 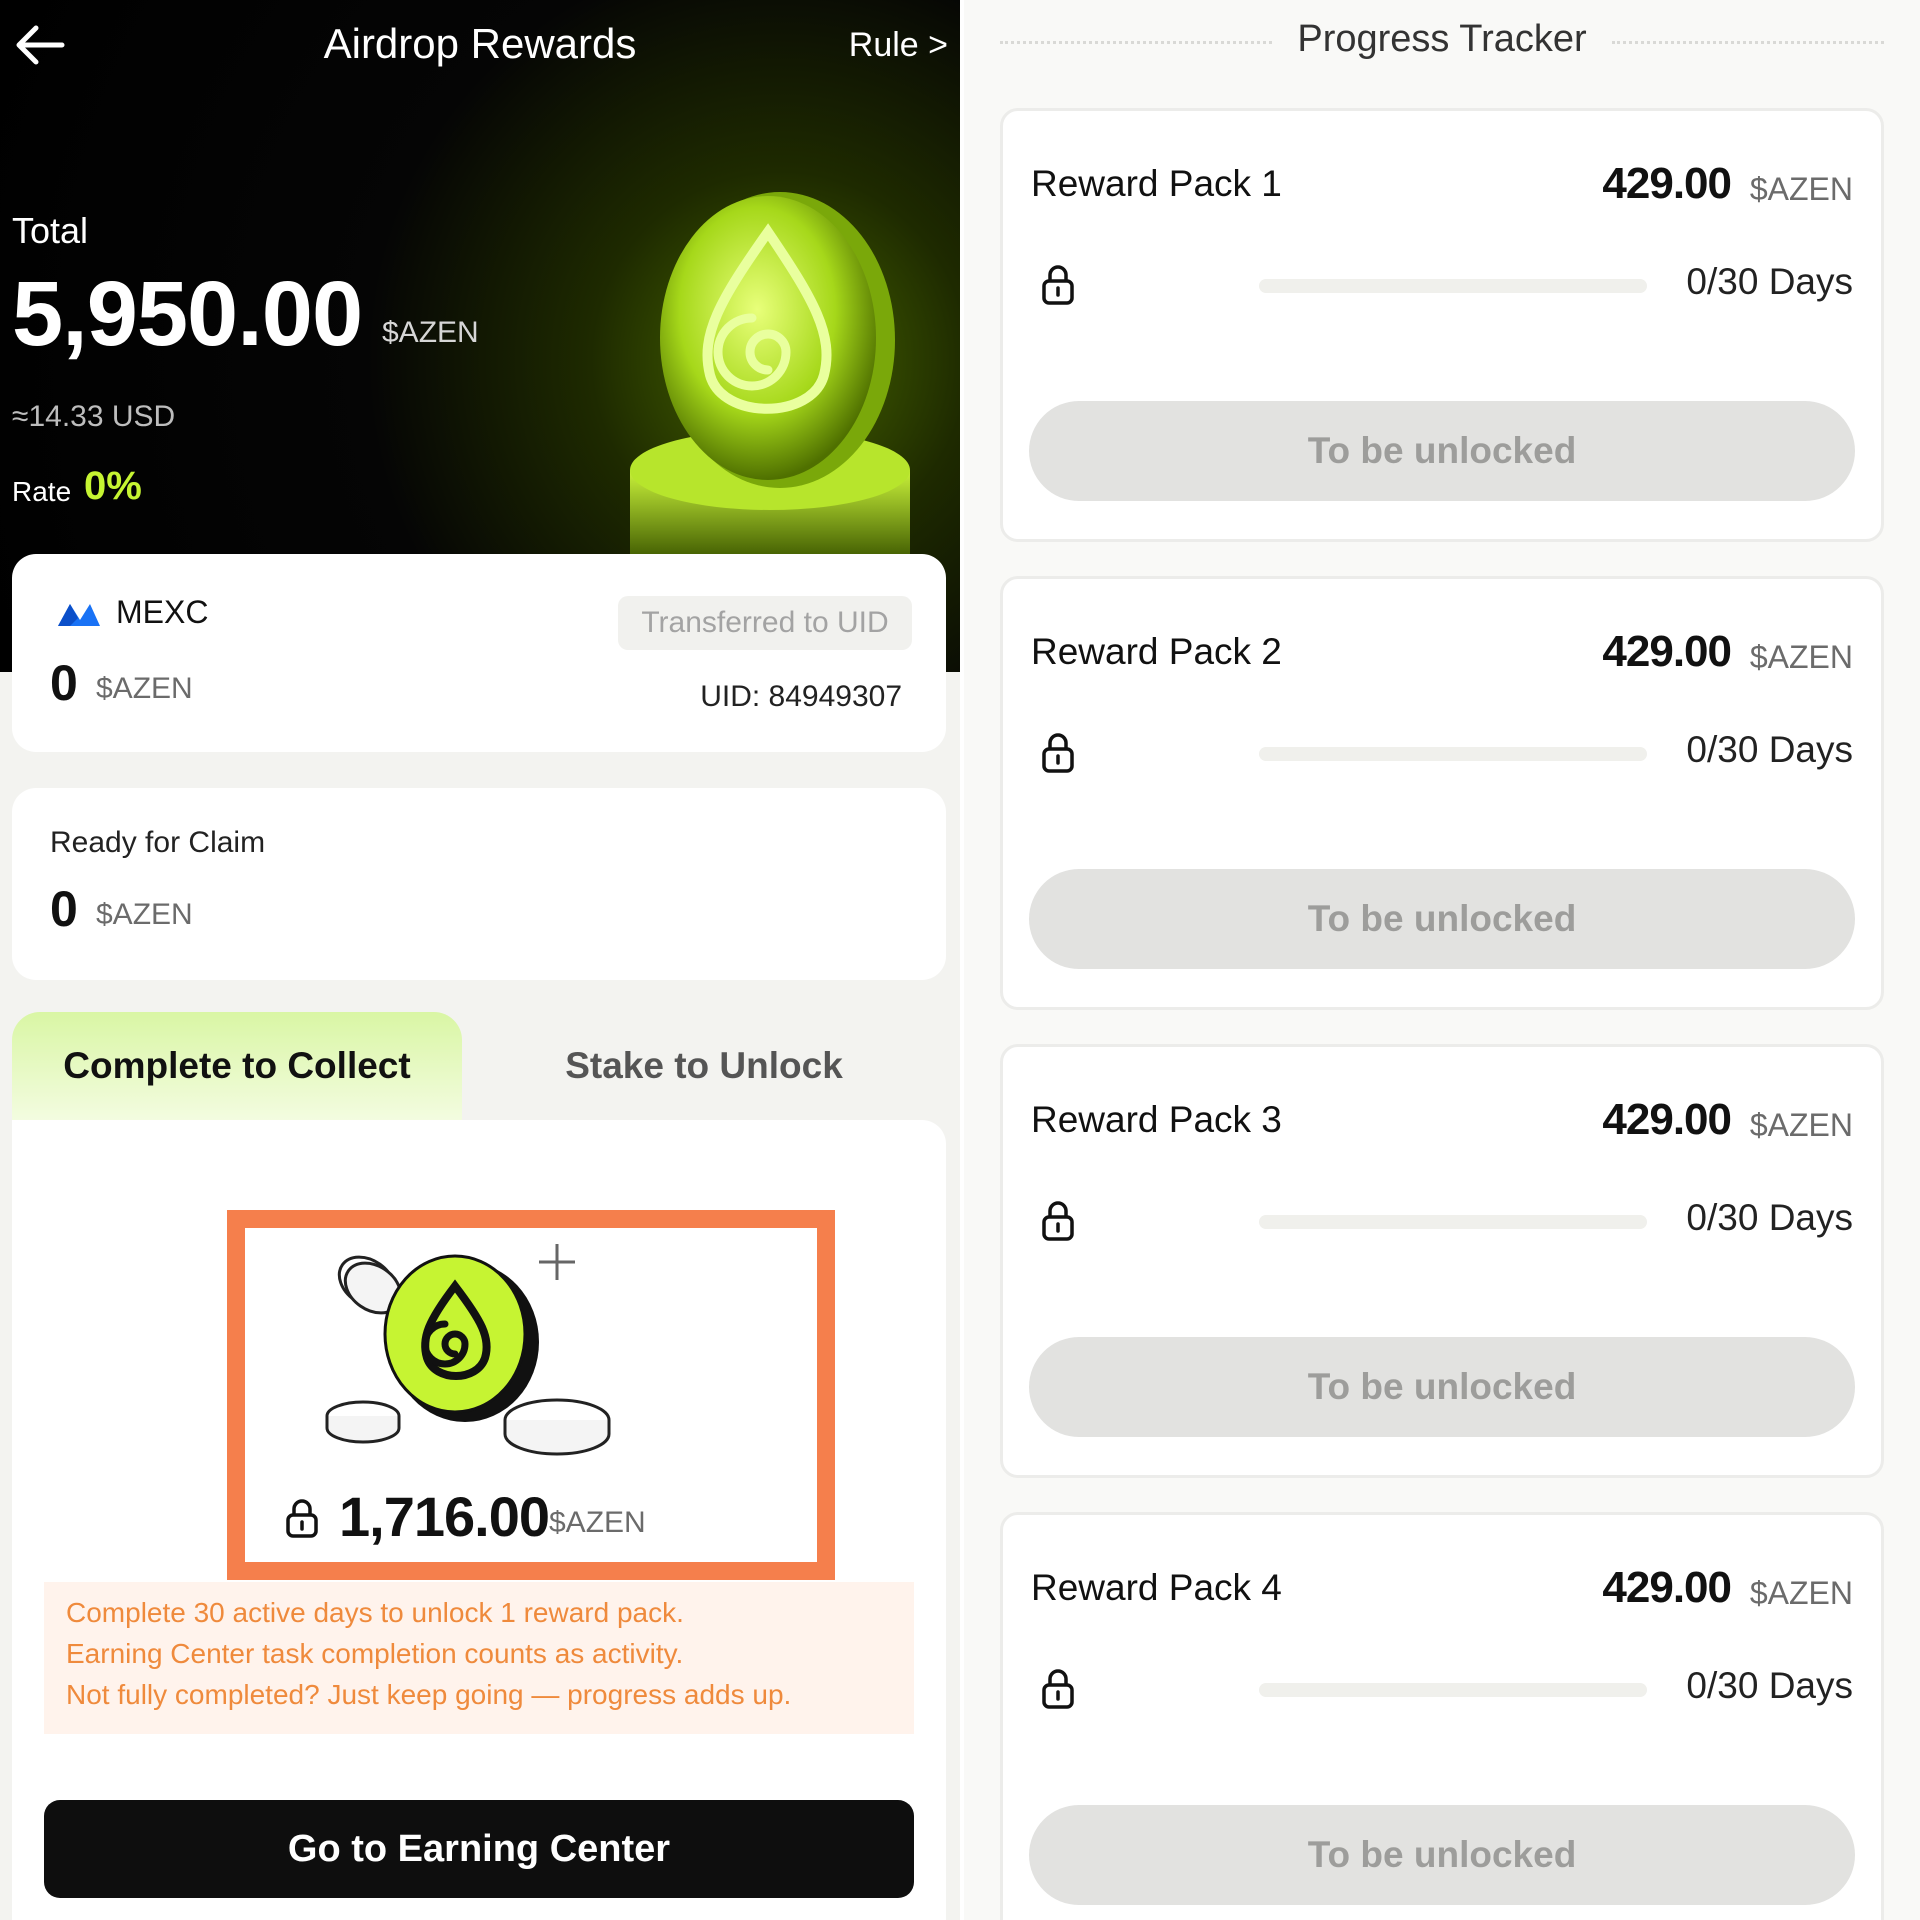 What do you see at coordinates (801, 696) in the screenshot?
I see `uid-text: UID: 84949307` at bounding box center [801, 696].